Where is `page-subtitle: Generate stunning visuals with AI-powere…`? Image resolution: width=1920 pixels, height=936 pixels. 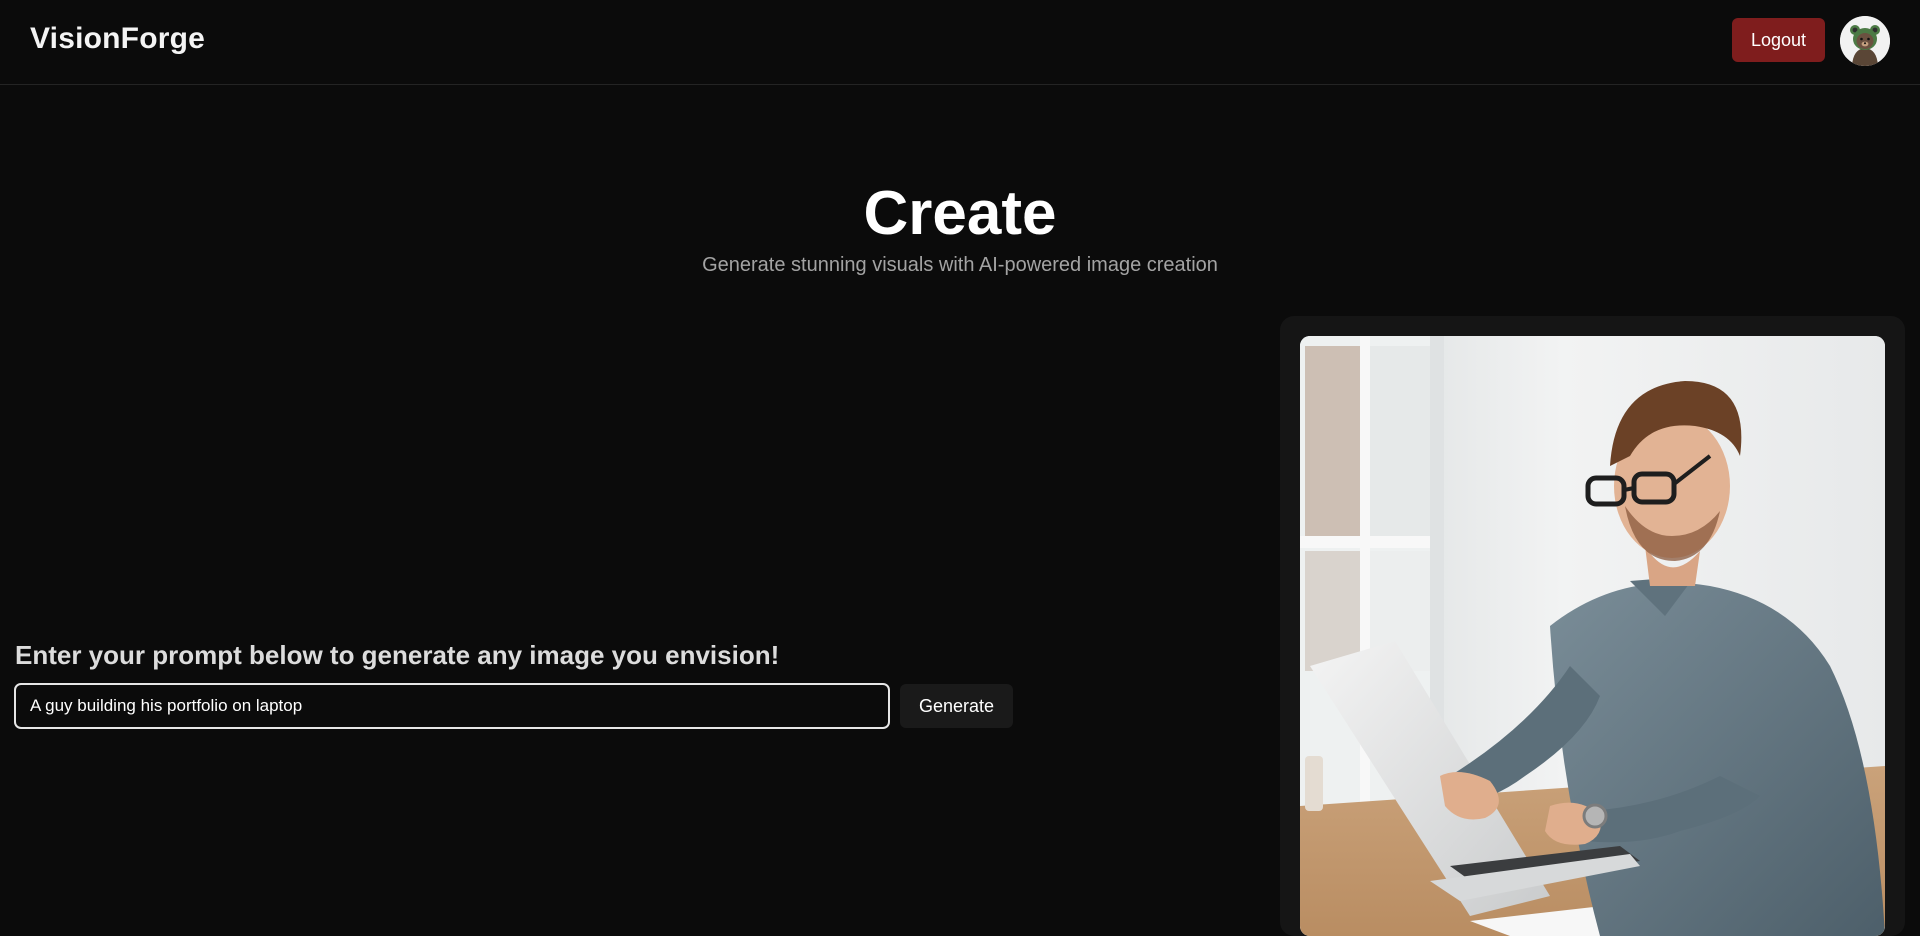 page-subtitle: Generate stunning visuals with AI-powere… is located at coordinates (960, 265).